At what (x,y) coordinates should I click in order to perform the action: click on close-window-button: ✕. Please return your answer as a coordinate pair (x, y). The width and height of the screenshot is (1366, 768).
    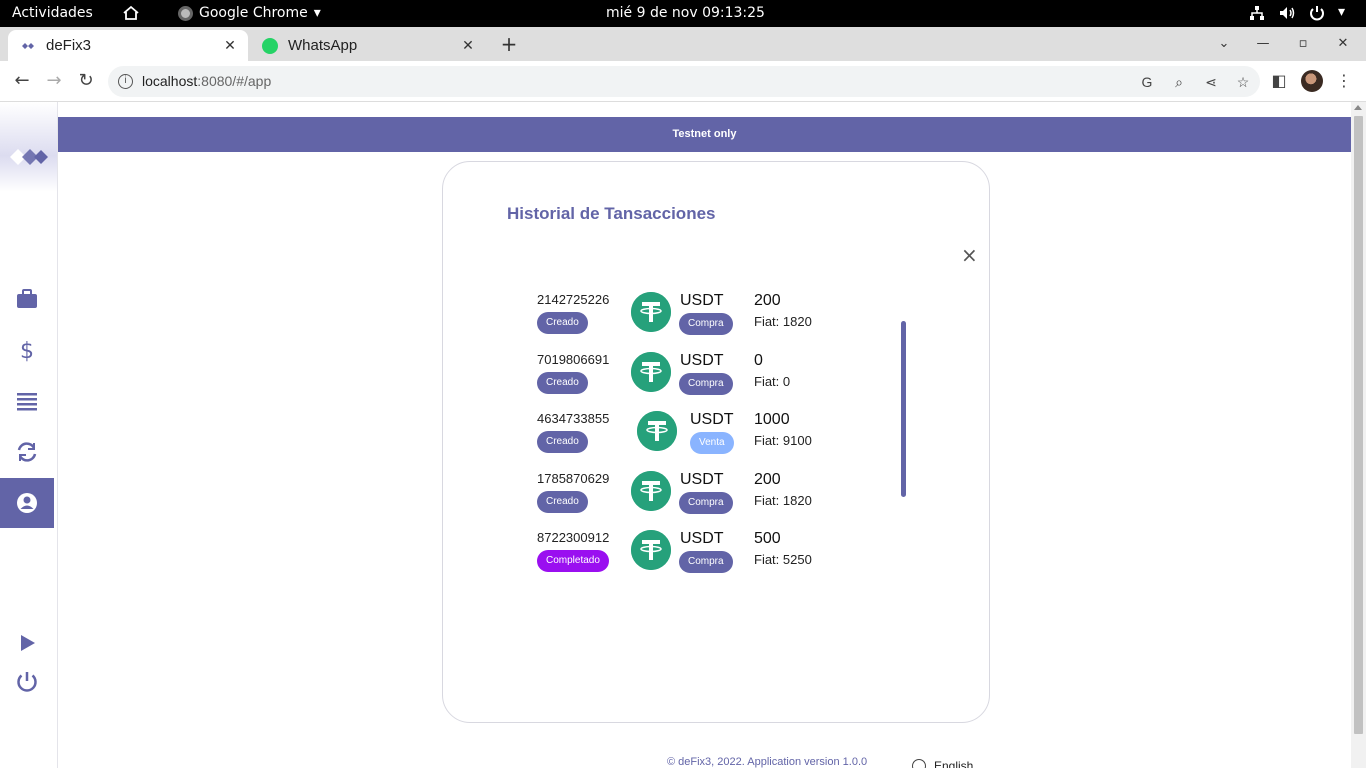
    Looking at the image, I should click on (1343, 44).